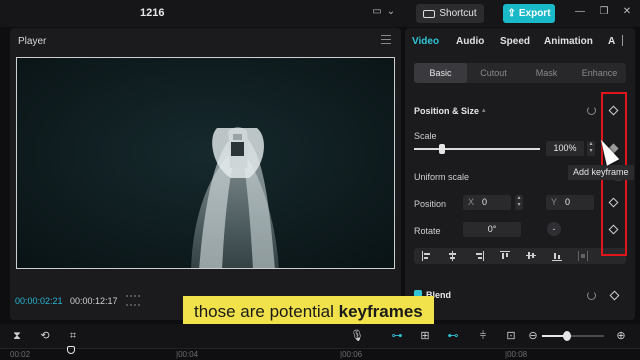  I want to click on project-name: 1216, so click(152, 13).